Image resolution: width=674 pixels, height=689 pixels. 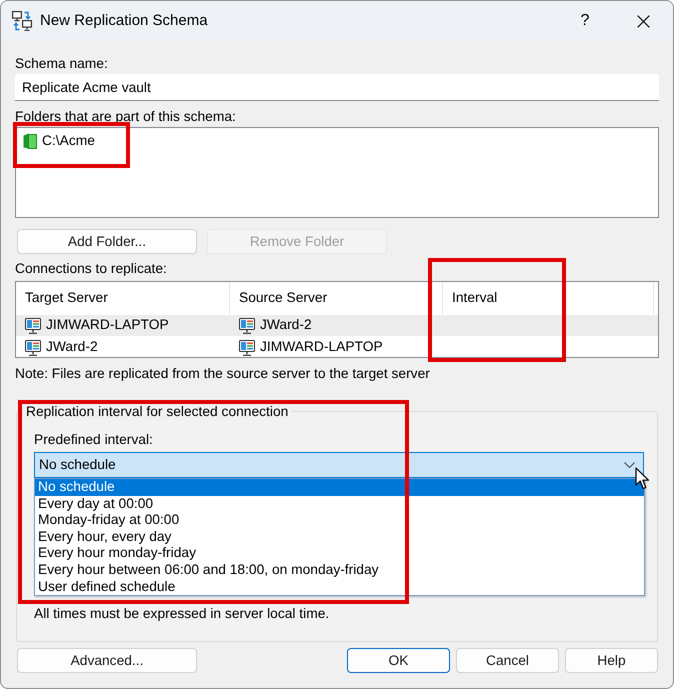 I want to click on close-icon, so click(x=643, y=21).